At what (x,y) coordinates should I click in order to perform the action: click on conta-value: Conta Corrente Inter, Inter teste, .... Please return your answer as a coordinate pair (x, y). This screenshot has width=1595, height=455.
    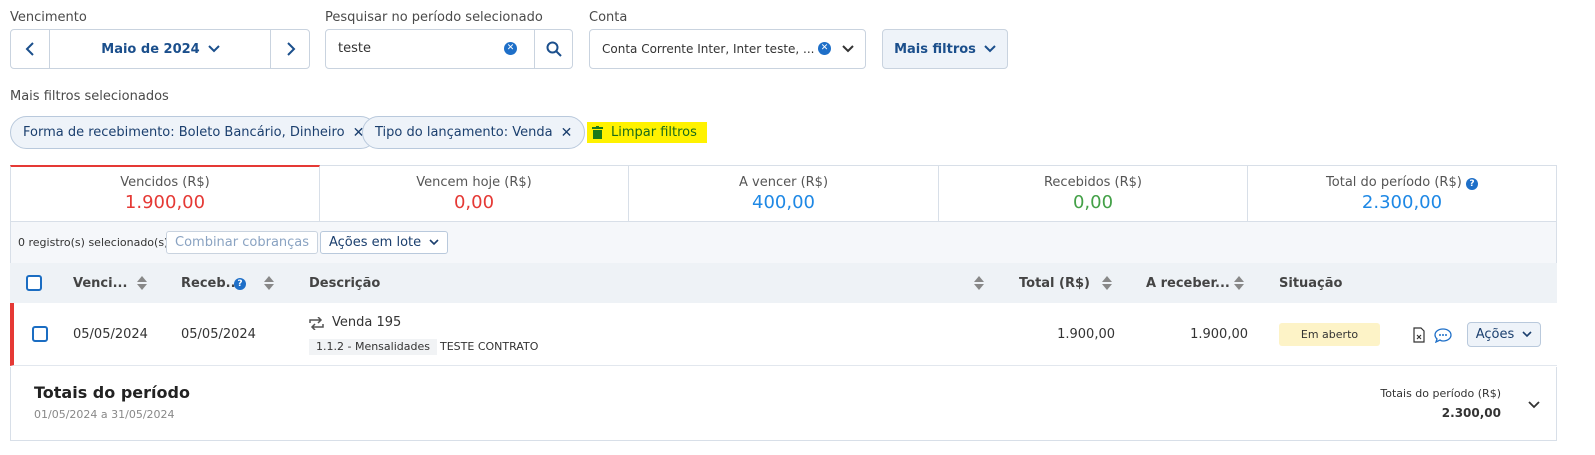
    Looking at the image, I should click on (708, 49).